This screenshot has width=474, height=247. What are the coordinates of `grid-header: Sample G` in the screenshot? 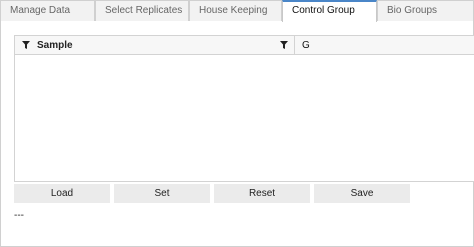 It's located at (244, 45).